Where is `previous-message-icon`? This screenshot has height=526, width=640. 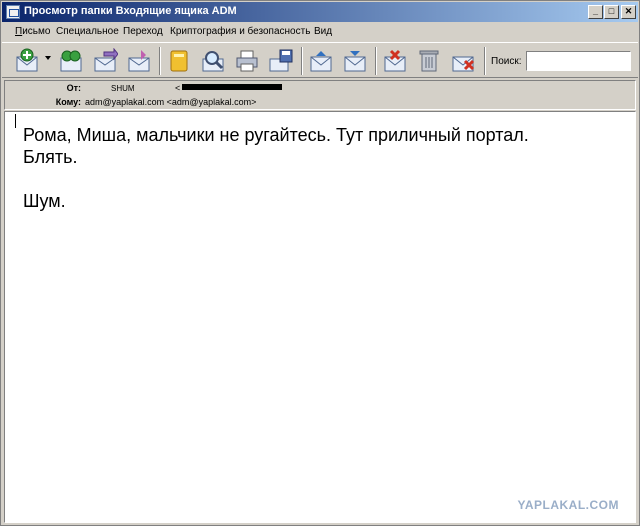
previous-message-icon is located at coordinates (321, 61).